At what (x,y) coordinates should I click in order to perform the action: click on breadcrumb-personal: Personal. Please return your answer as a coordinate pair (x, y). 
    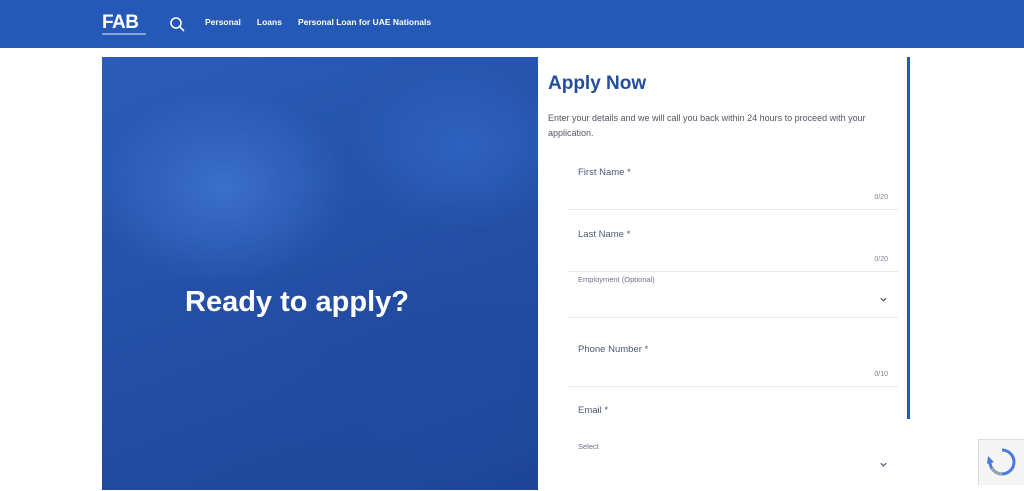
    Looking at the image, I should click on (223, 22).